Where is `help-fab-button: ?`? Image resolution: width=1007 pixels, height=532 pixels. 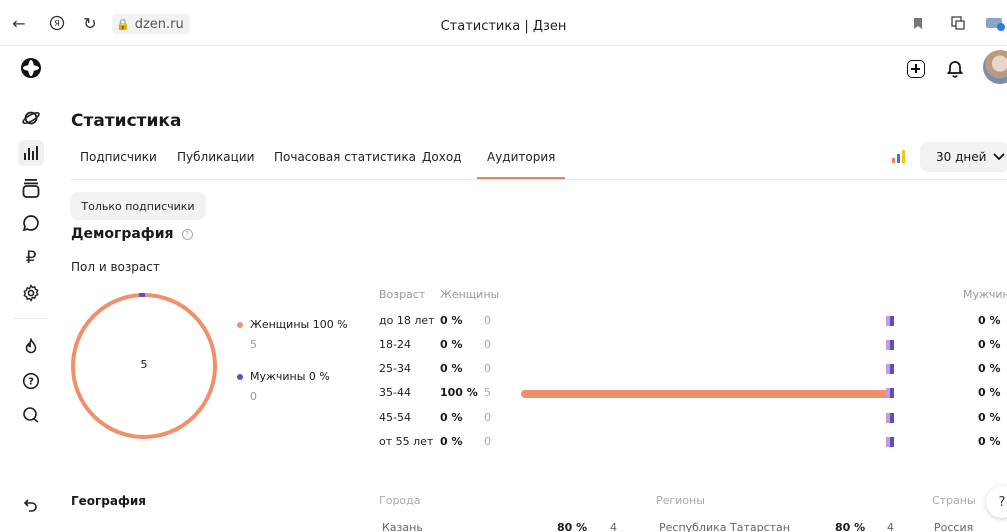 help-fab-button: ? is located at coordinates (996, 502).